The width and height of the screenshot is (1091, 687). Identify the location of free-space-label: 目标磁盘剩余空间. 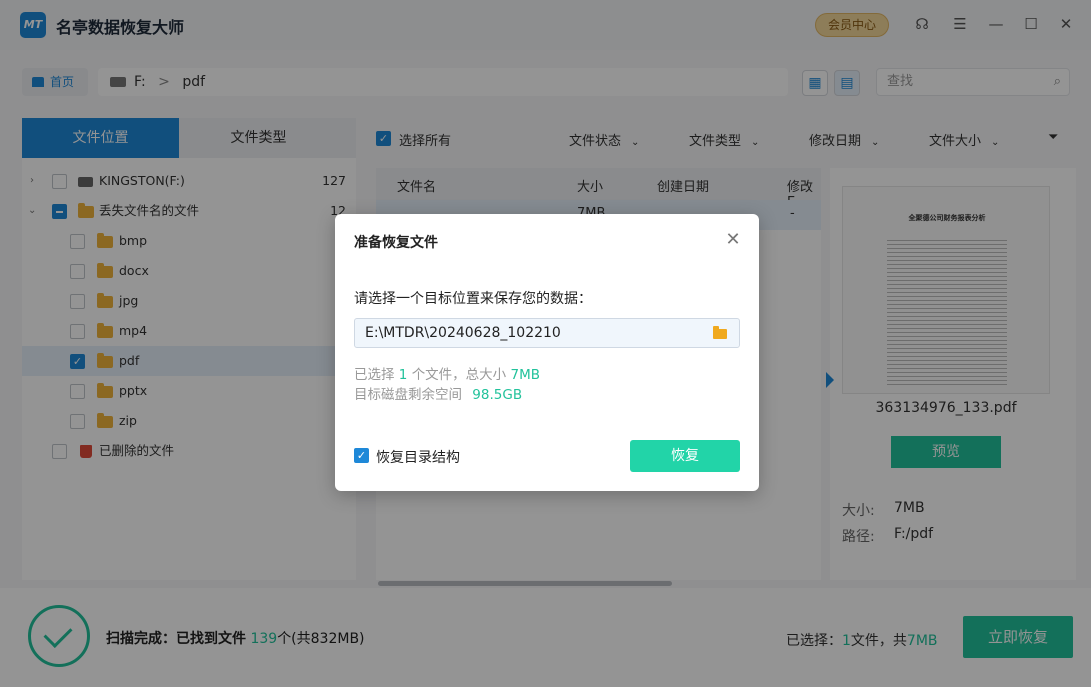
(408, 395).